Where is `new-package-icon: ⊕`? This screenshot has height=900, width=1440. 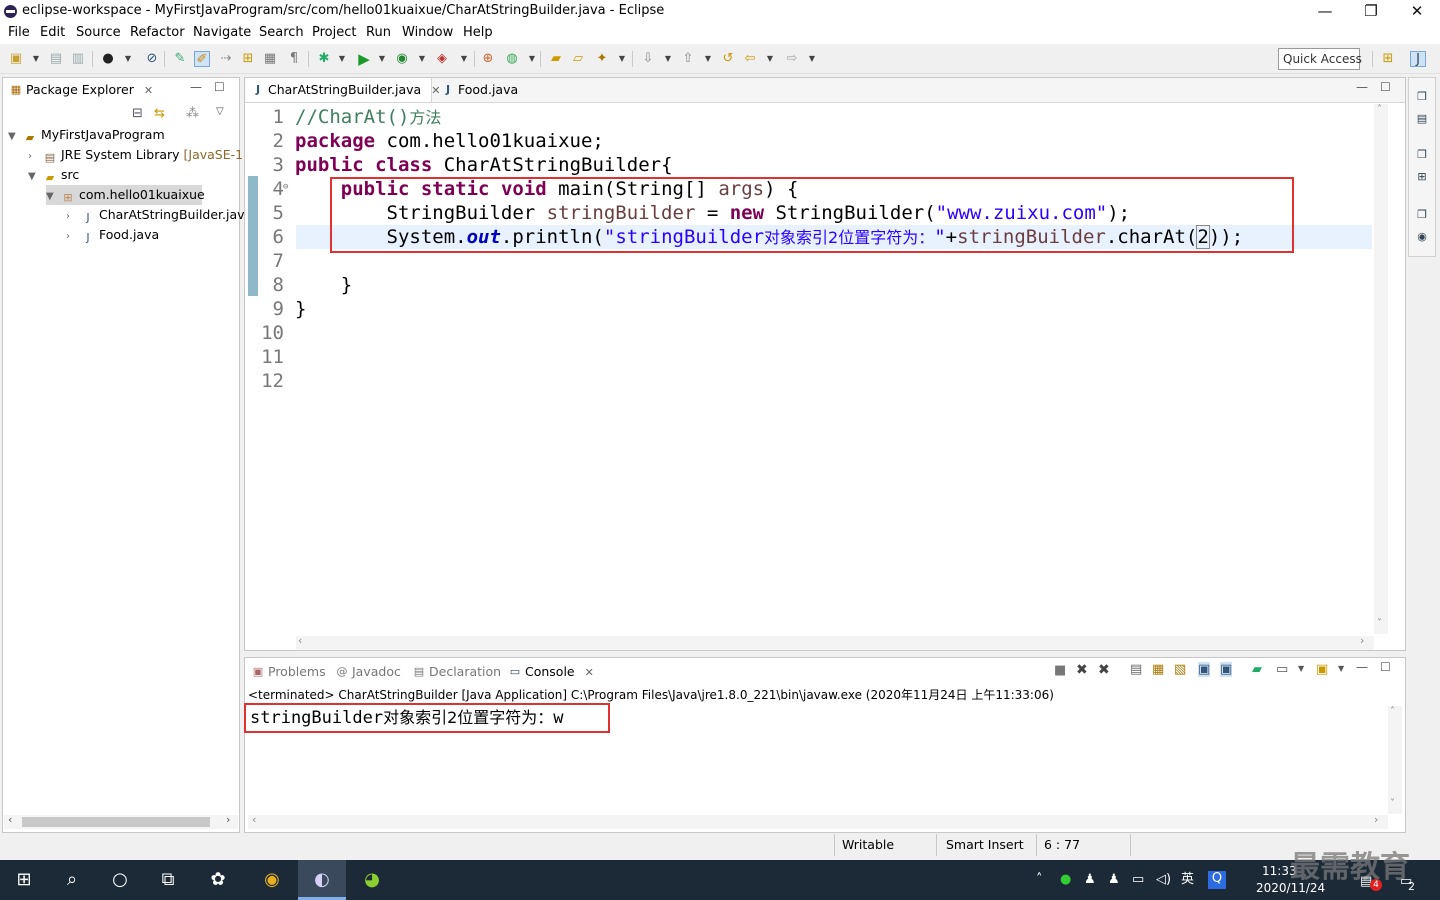
new-package-icon: ⊕ is located at coordinates (488, 59).